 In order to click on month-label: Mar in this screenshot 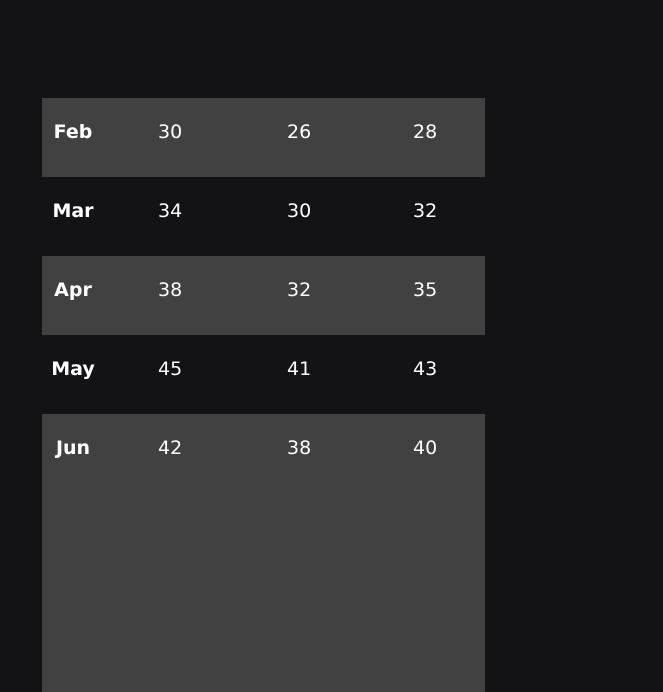, I will do `click(73, 211)`.